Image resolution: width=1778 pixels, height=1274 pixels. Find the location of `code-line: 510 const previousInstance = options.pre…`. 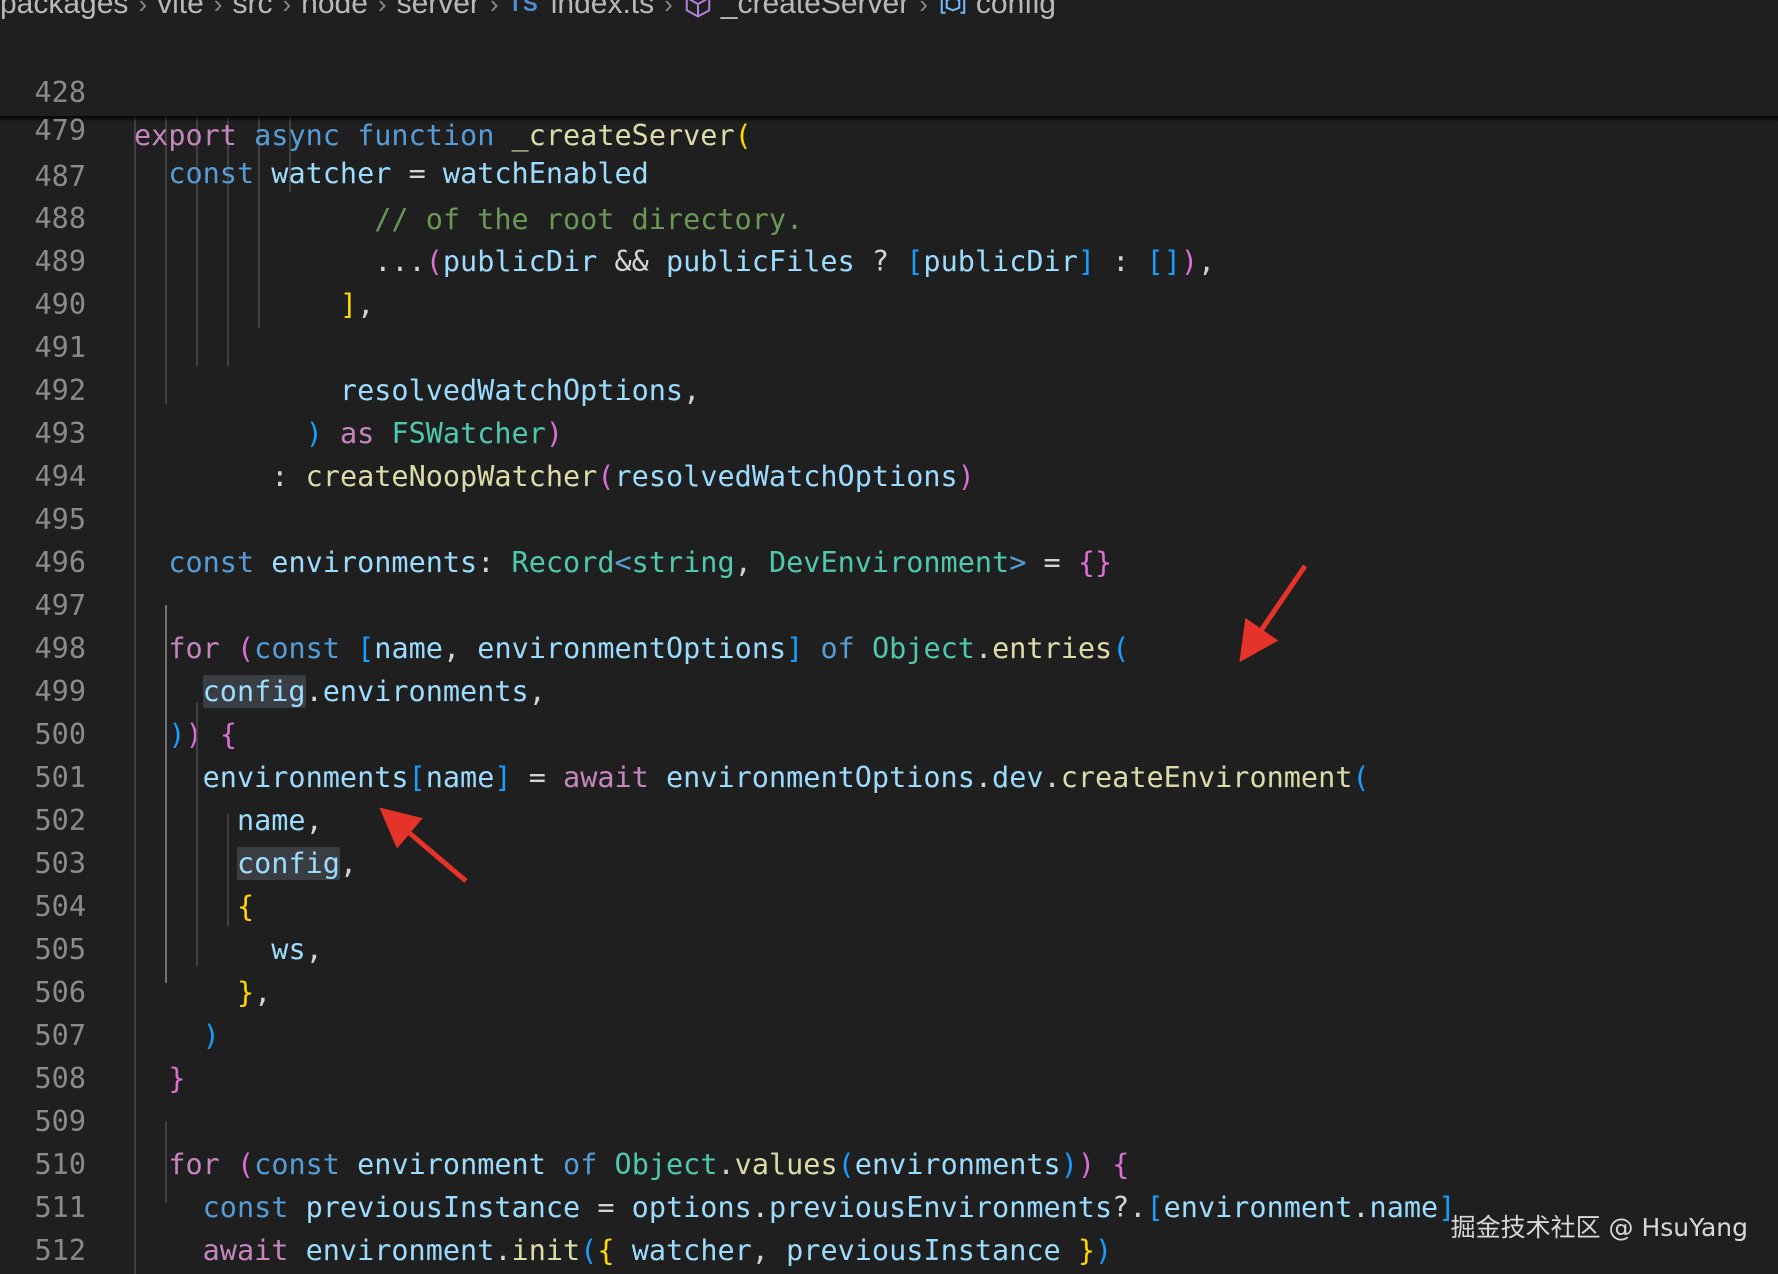

code-line: 510 const previousInstance = options.pre… is located at coordinates (889, 1162).